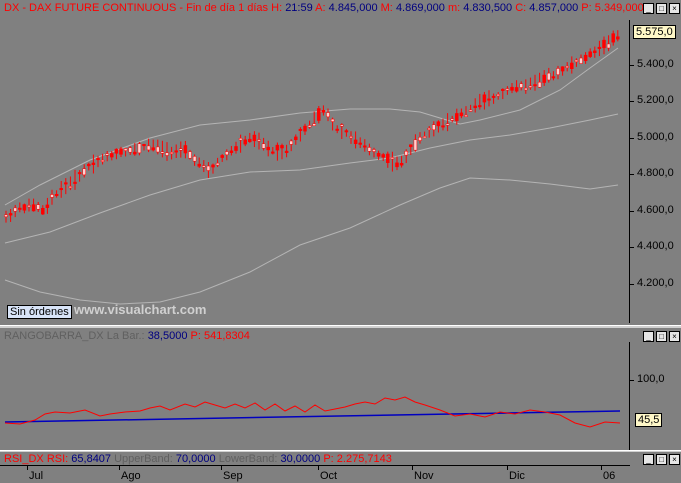 The height and width of the screenshot is (483, 681). What do you see at coordinates (655, 210) in the screenshot?
I see `price-tick-label: 4.600,0` at bounding box center [655, 210].